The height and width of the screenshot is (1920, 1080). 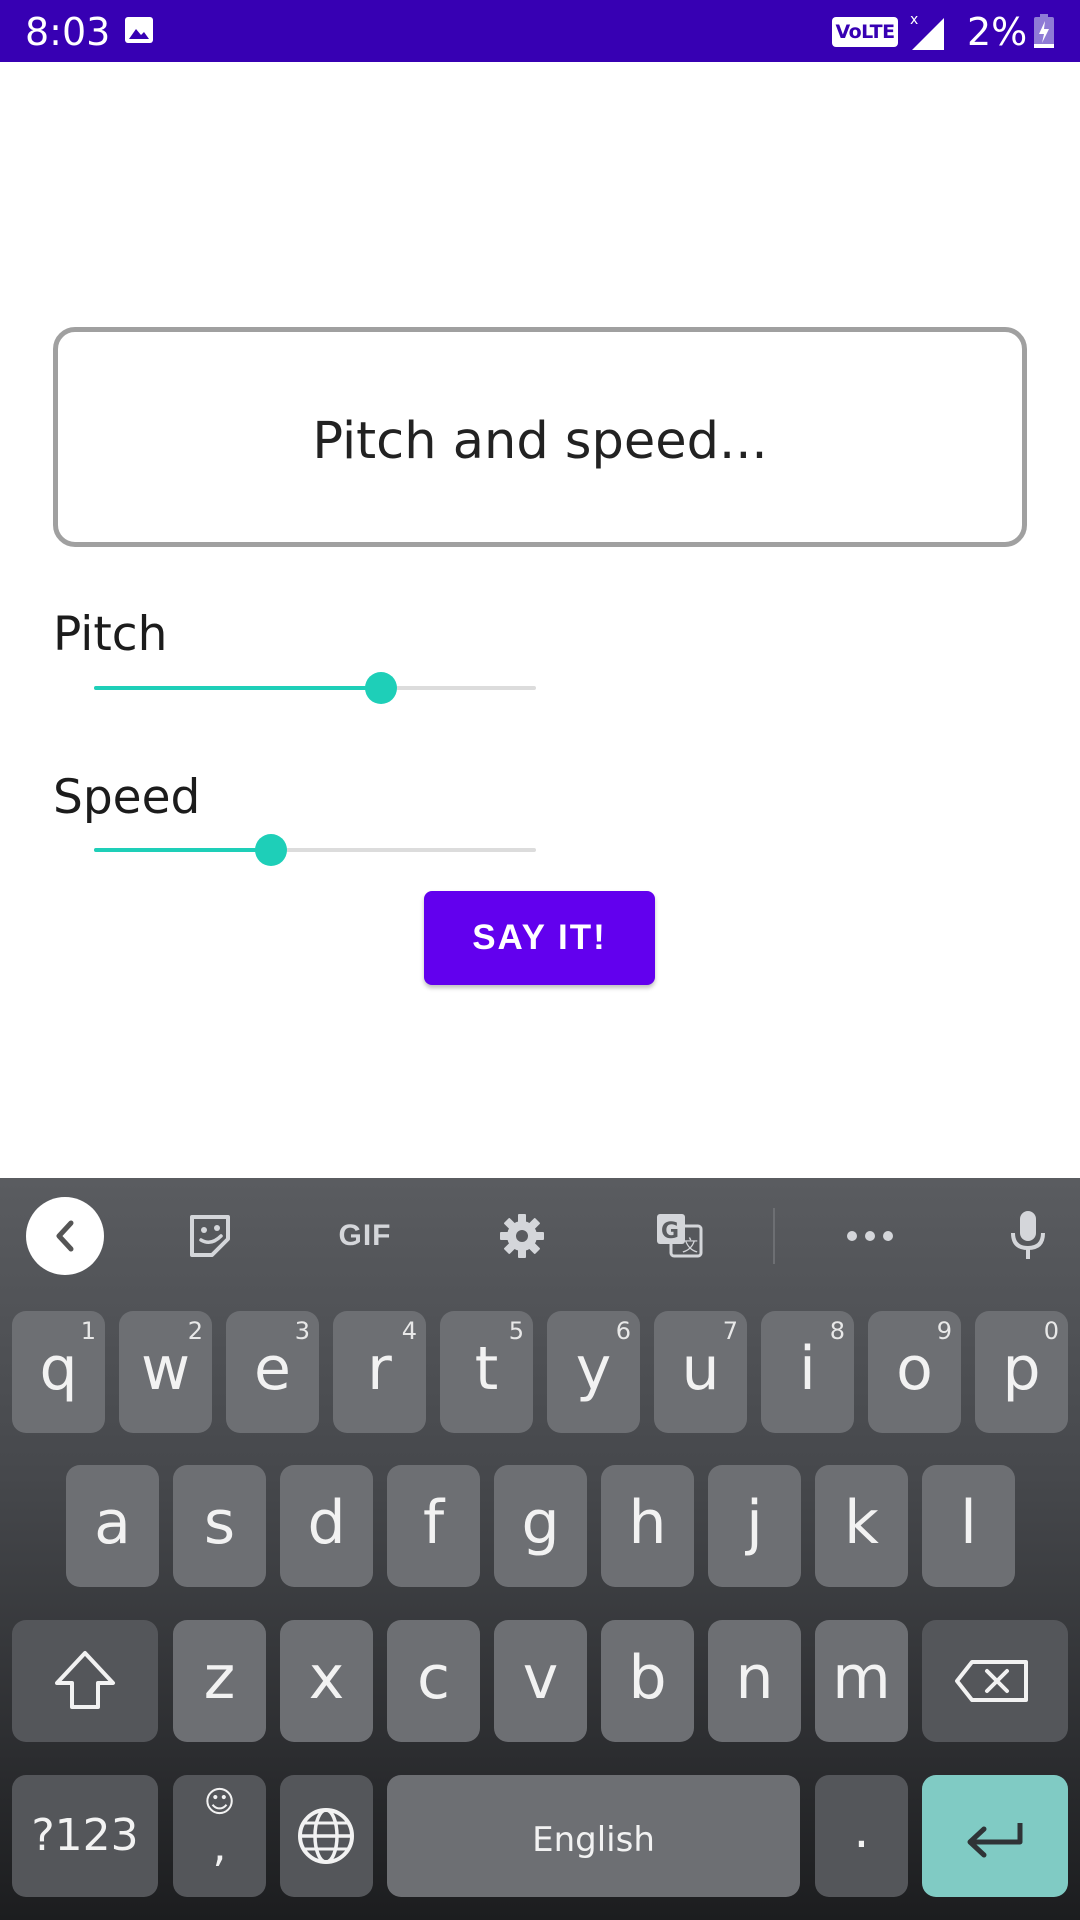 What do you see at coordinates (85, 1836) in the screenshot?
I see `symbols-key: ?123` at bounding box center [85, 1836].